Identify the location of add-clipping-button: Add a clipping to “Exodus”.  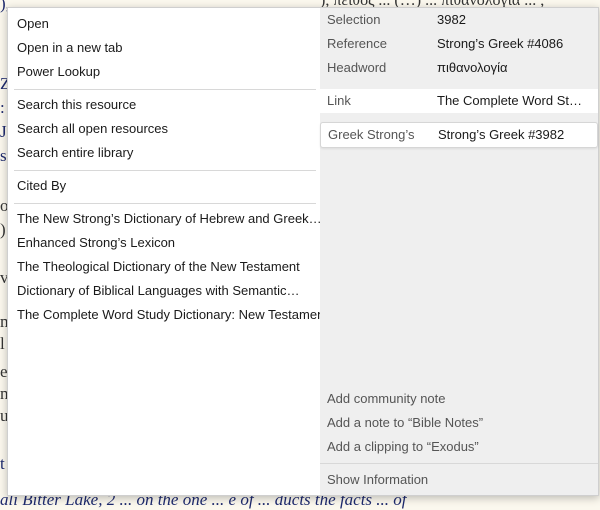
(403, 447).